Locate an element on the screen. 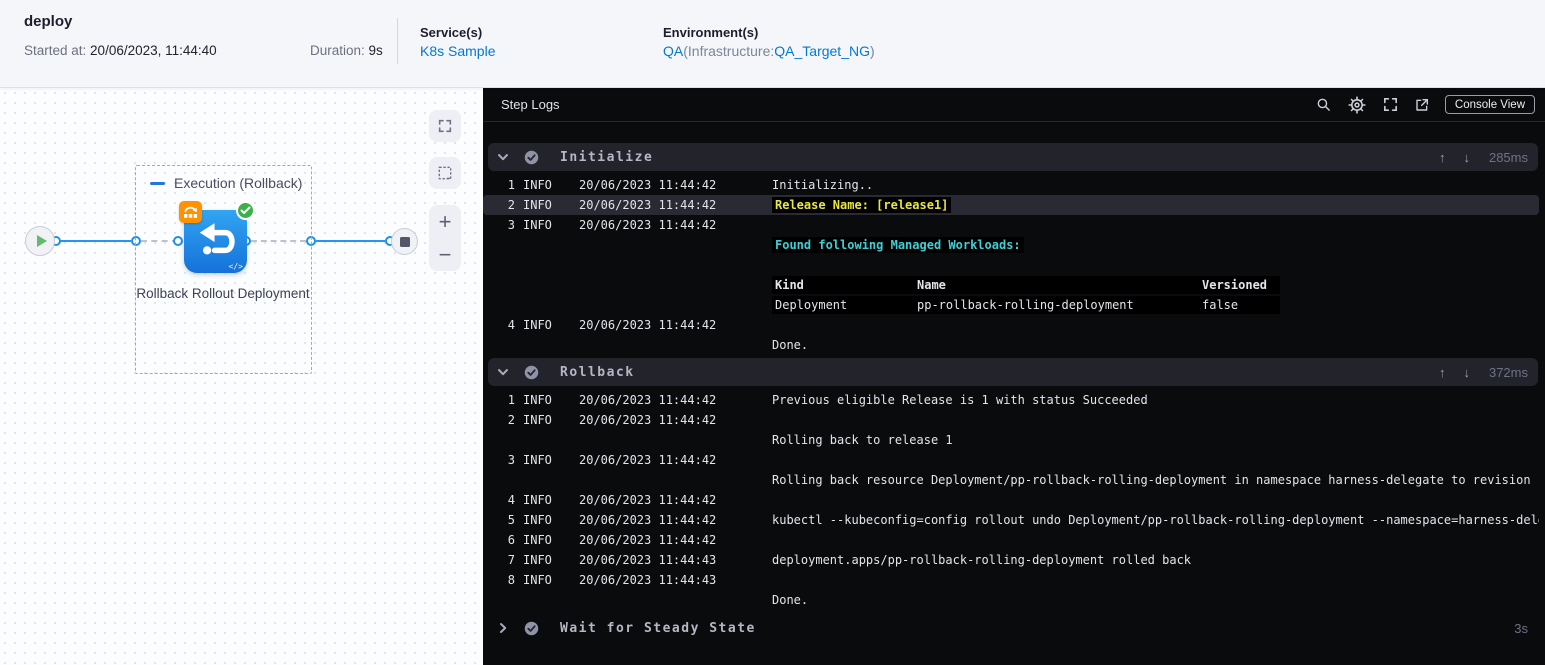  edge-group-to-end is located at coordinates (350, 241).